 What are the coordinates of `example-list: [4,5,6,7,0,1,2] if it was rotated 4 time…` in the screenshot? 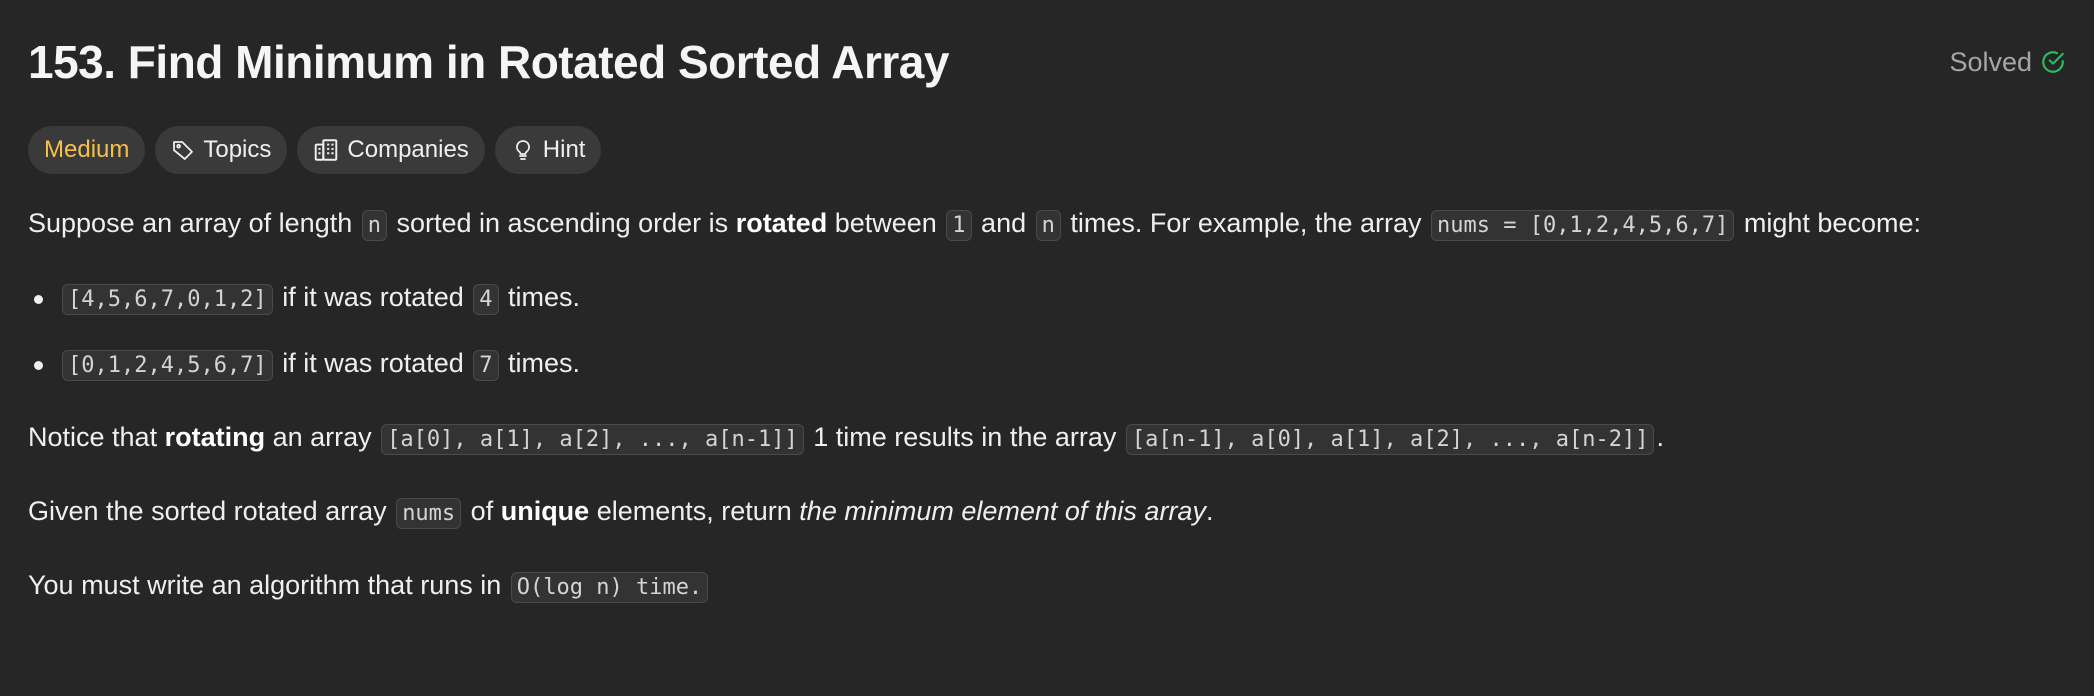 It's located at (304, 346).